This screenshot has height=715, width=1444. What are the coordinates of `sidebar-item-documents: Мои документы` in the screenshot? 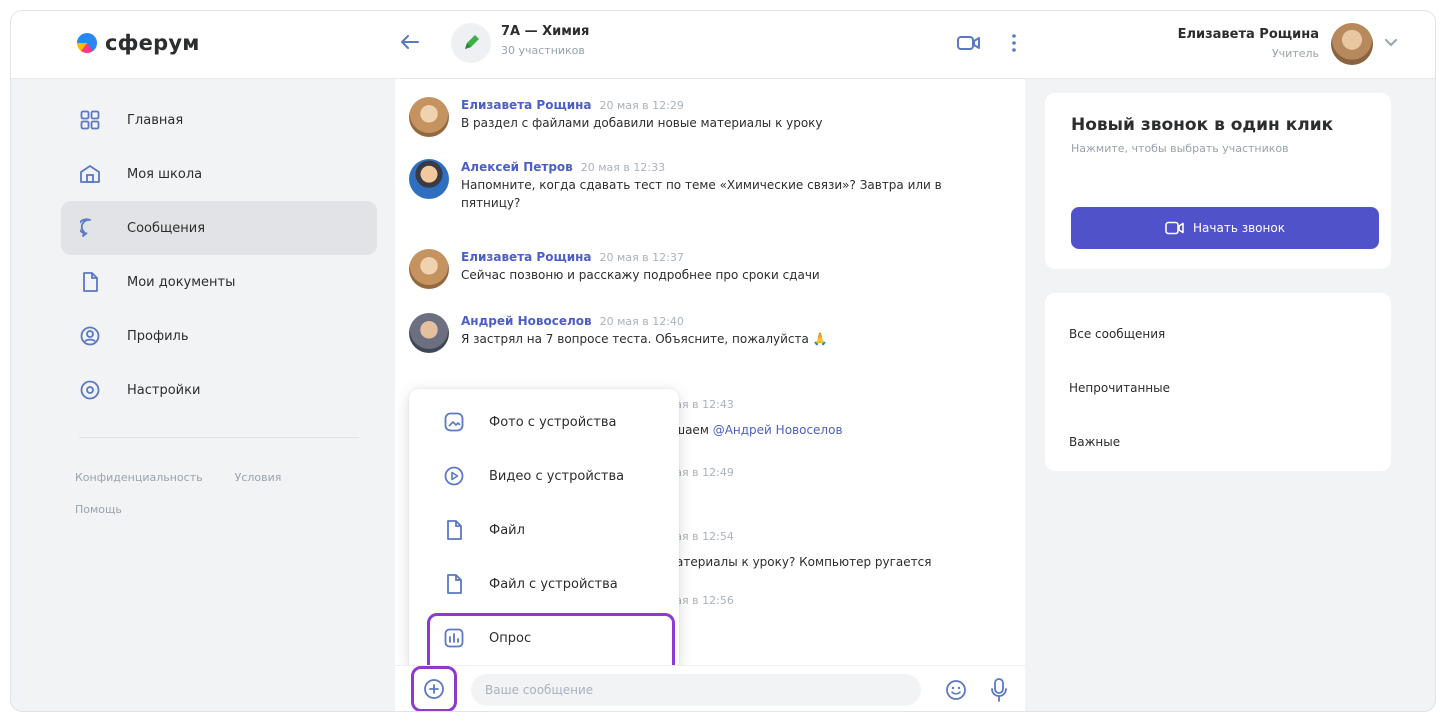 It's located at (219, 282).